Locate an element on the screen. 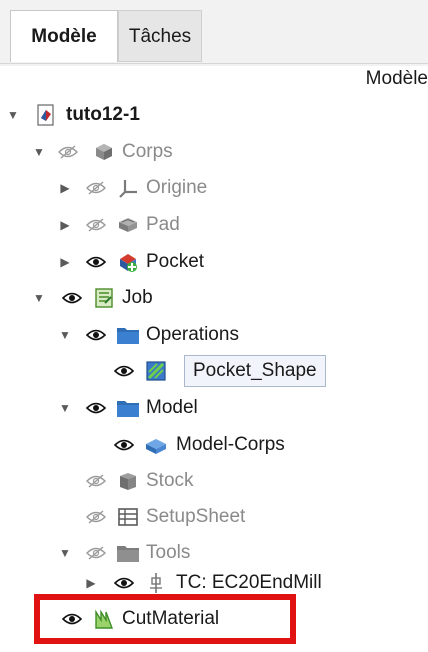  tree-item-stock: Stock is located at coordinates (214, 481).